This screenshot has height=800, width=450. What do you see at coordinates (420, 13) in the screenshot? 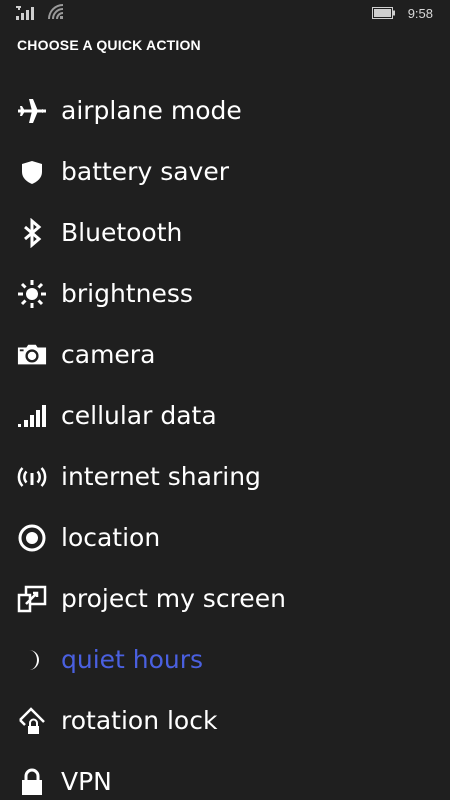
I see `status-time: 9:58` at bounding box center [420, 13].